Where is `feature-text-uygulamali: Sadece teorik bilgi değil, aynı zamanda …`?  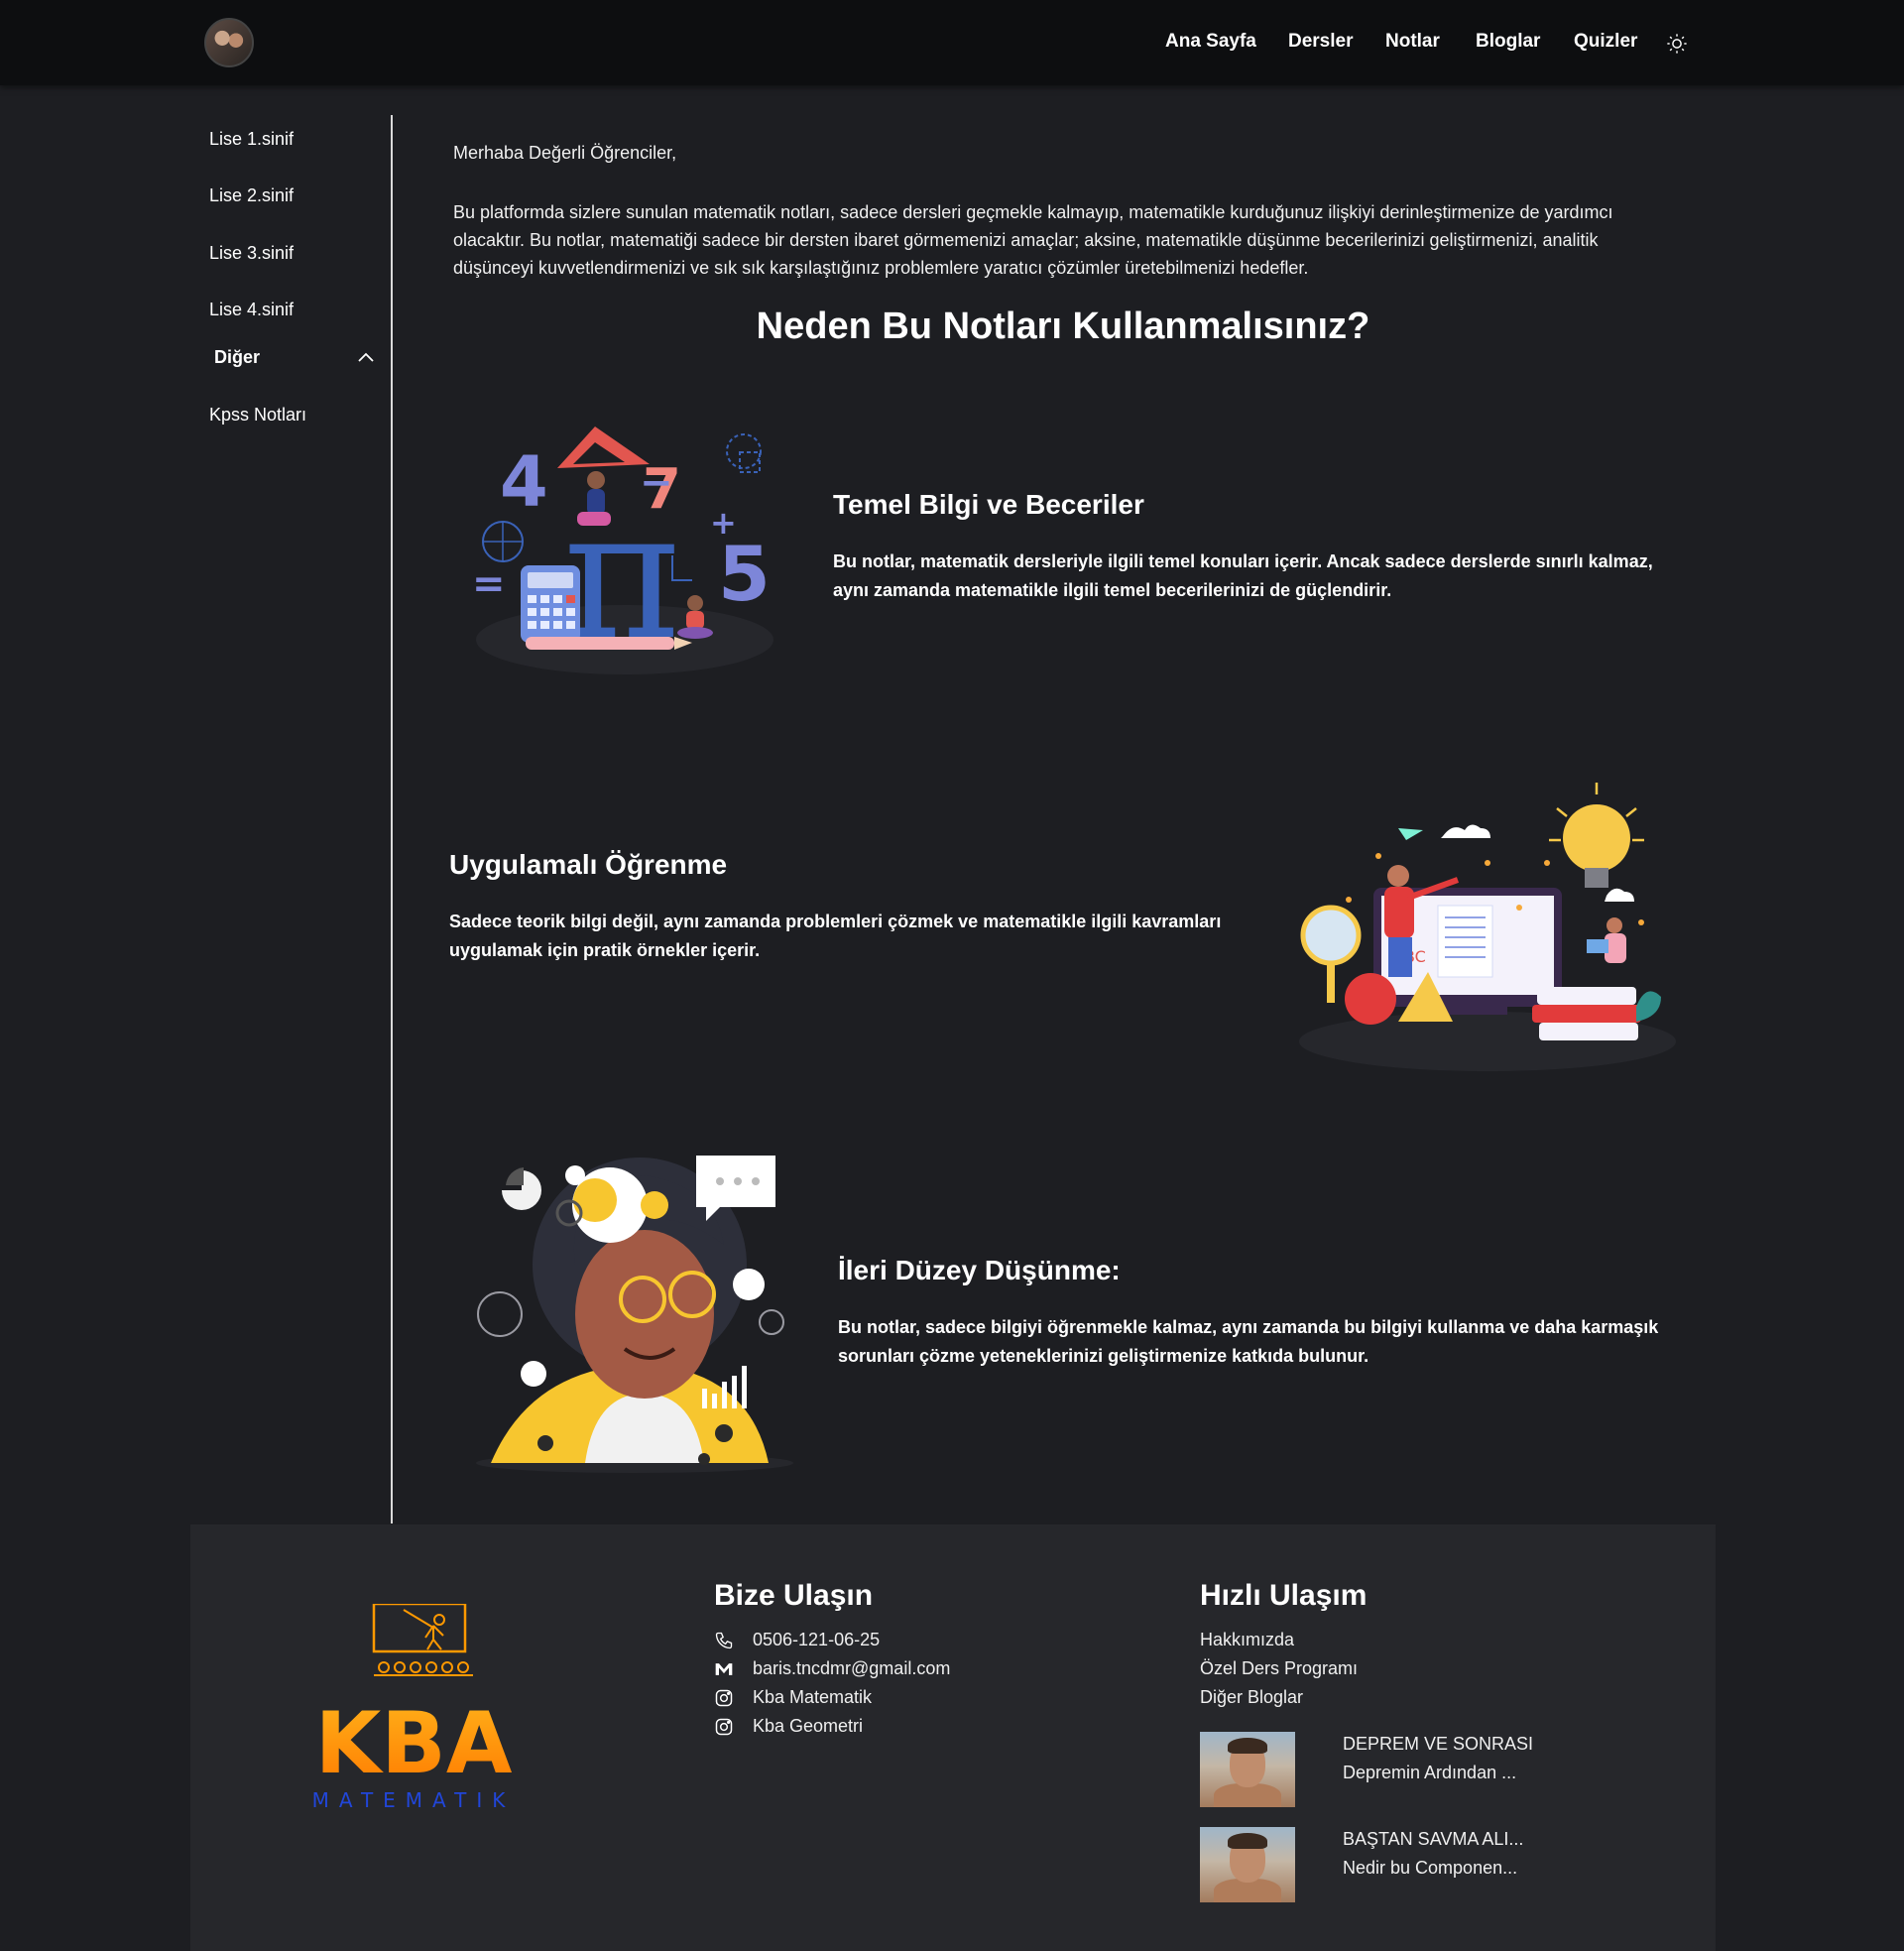 feature-text-uygulamali: Sadece teorik bilgi değil, aynı zamanda … is located at coordinates (835, 936).